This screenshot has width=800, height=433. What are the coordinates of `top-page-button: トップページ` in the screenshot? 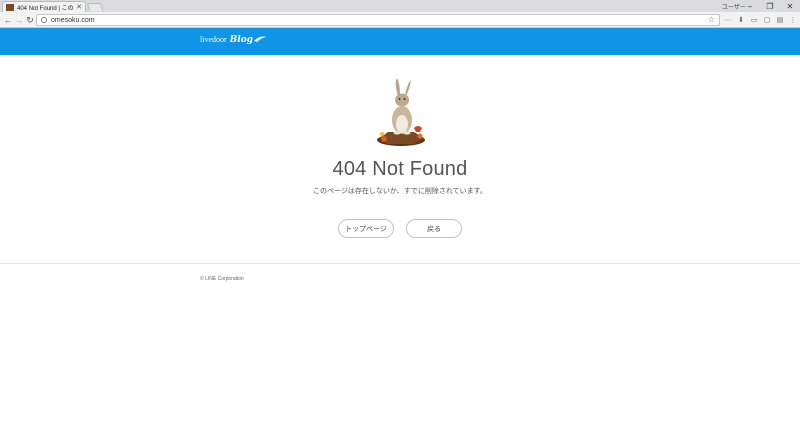 It's located at (366, 228).